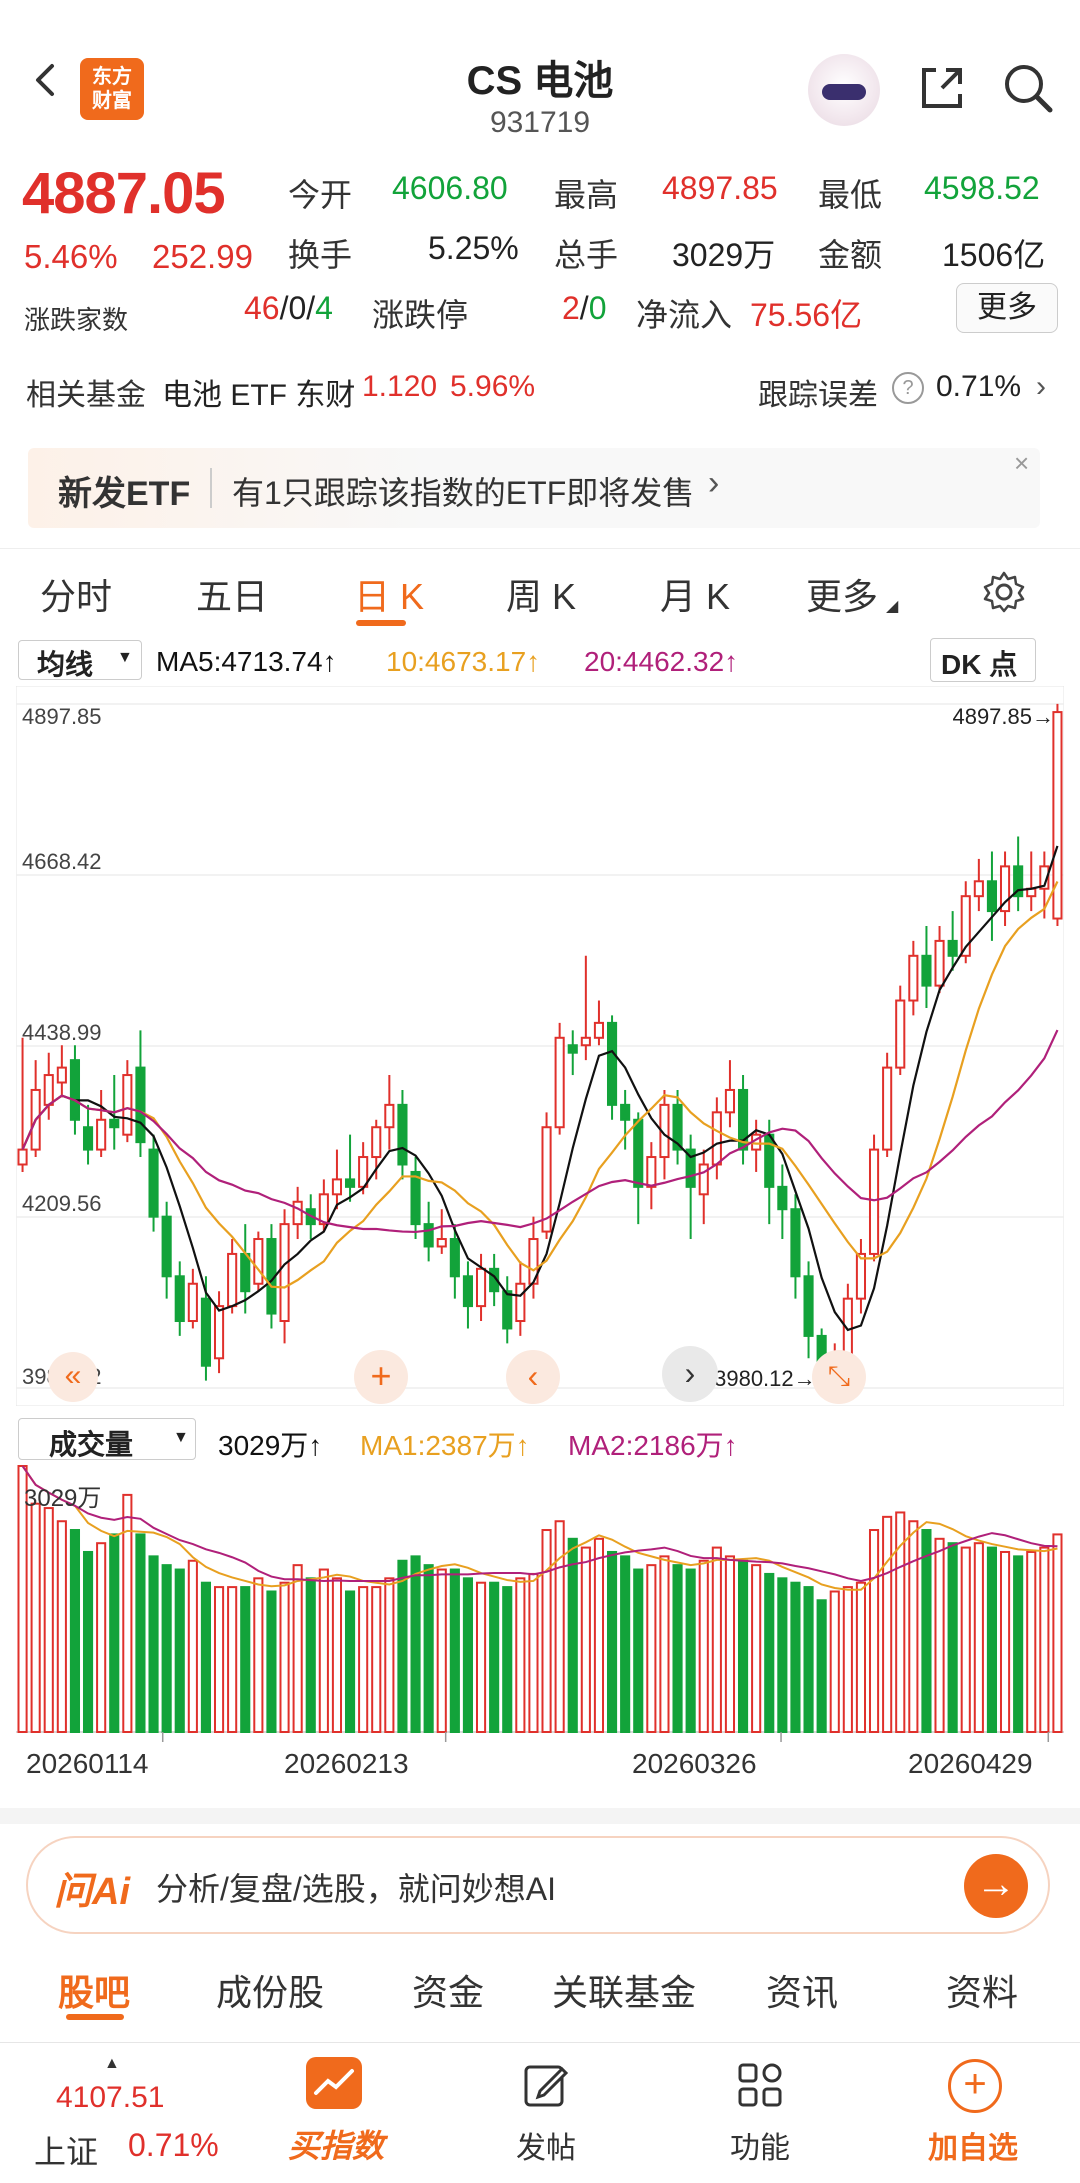  Describe the element at coordinates (584, 308) in the screenshot. I see `limit-values: 2/0` at that location.